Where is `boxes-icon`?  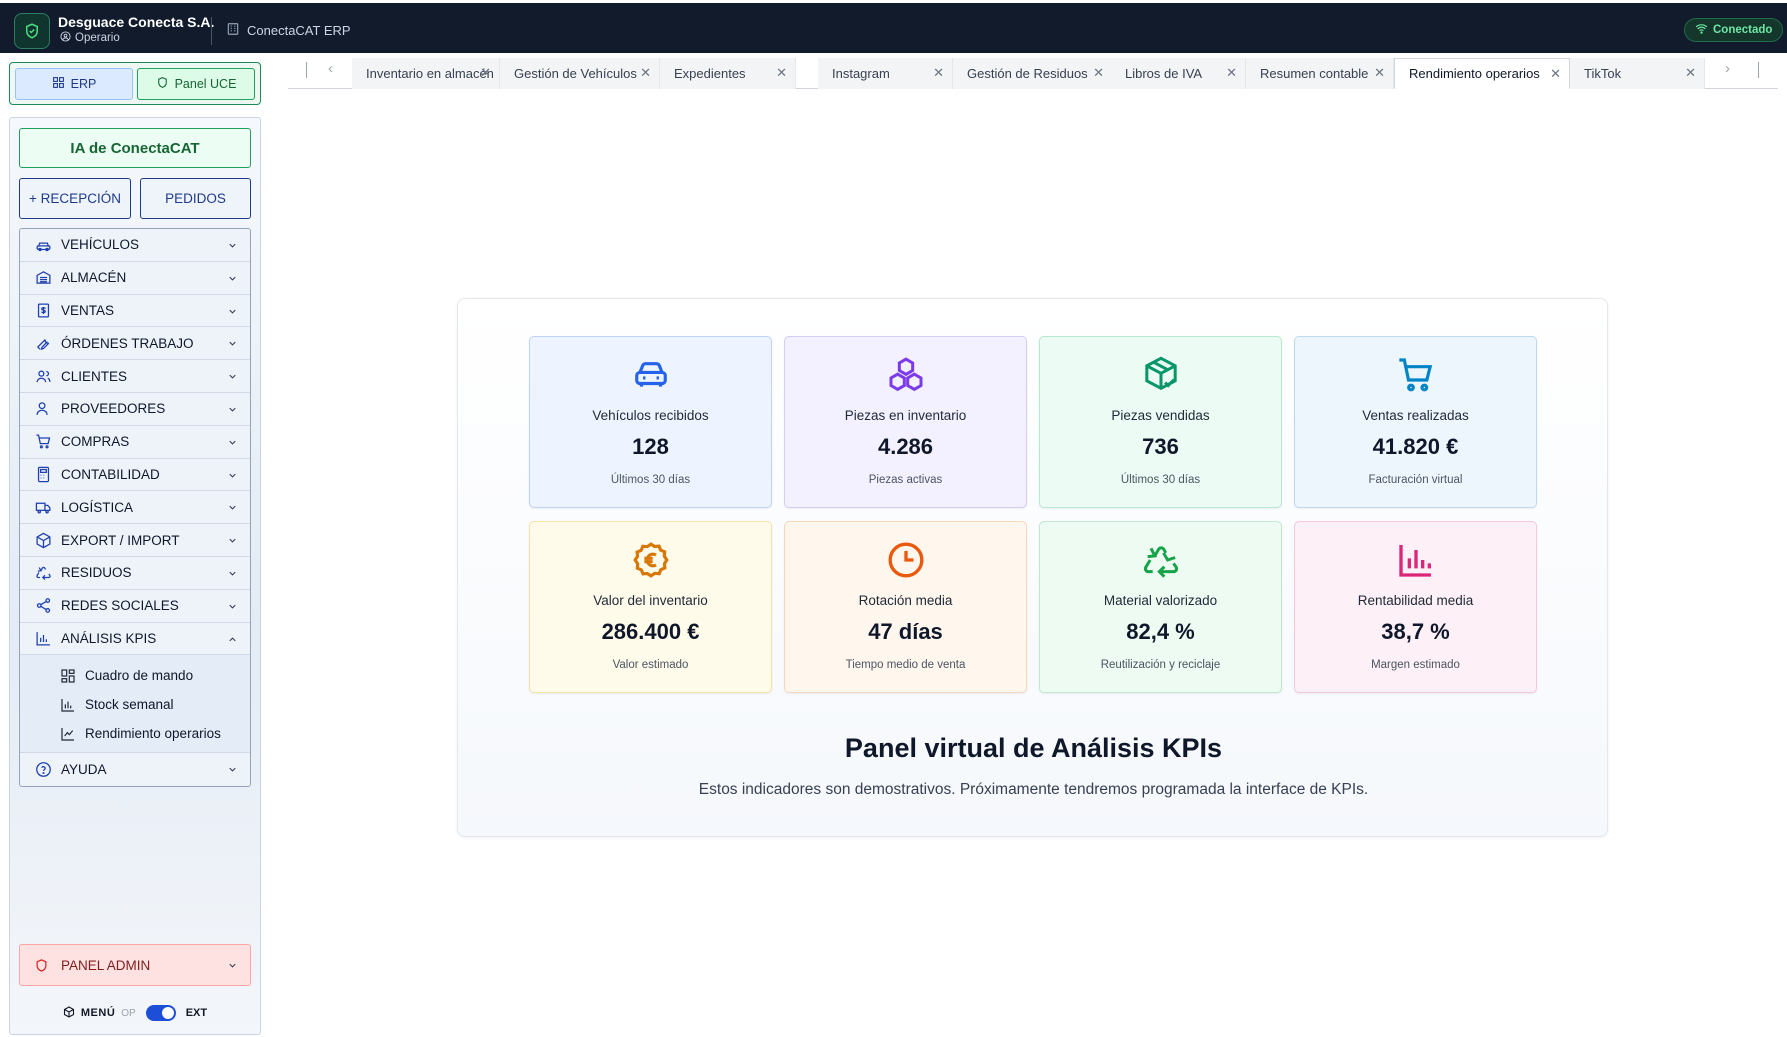
boxes-icon is located at coordinates (905, 375).